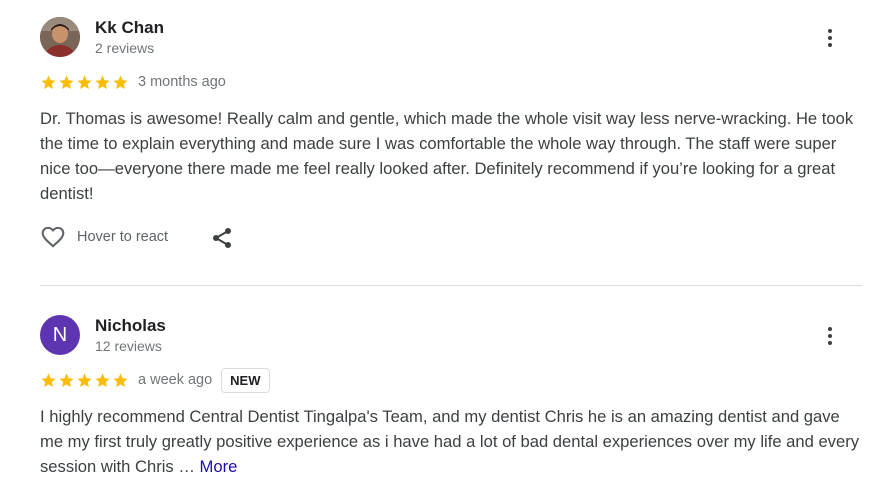 Image resolution: width=891 pixels, height=490 pixels. What do you see at coordinates (123, 237) in the screenshot?
I see `react-label: Hover to react` at bounding box center [123, 237].